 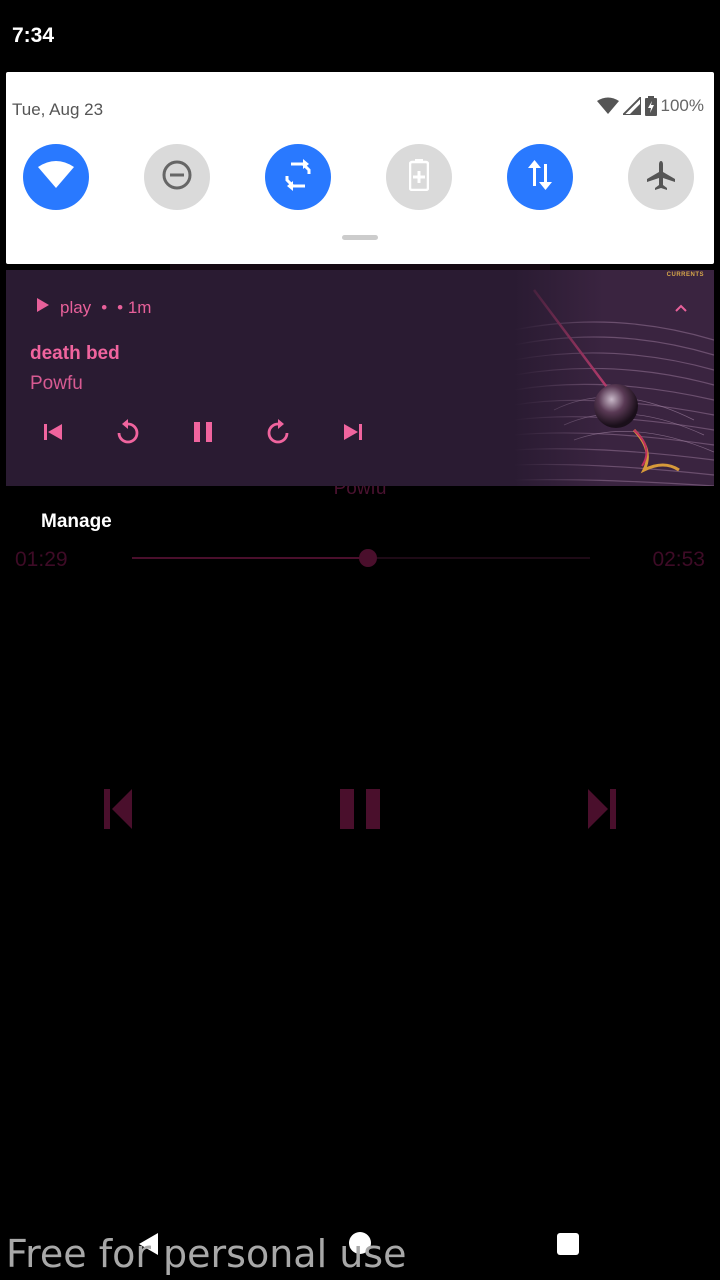 What do you see at coordinates (250, 558) in the screenshot?
I see `seek-bar-fill` at bounding box center [250, 558].